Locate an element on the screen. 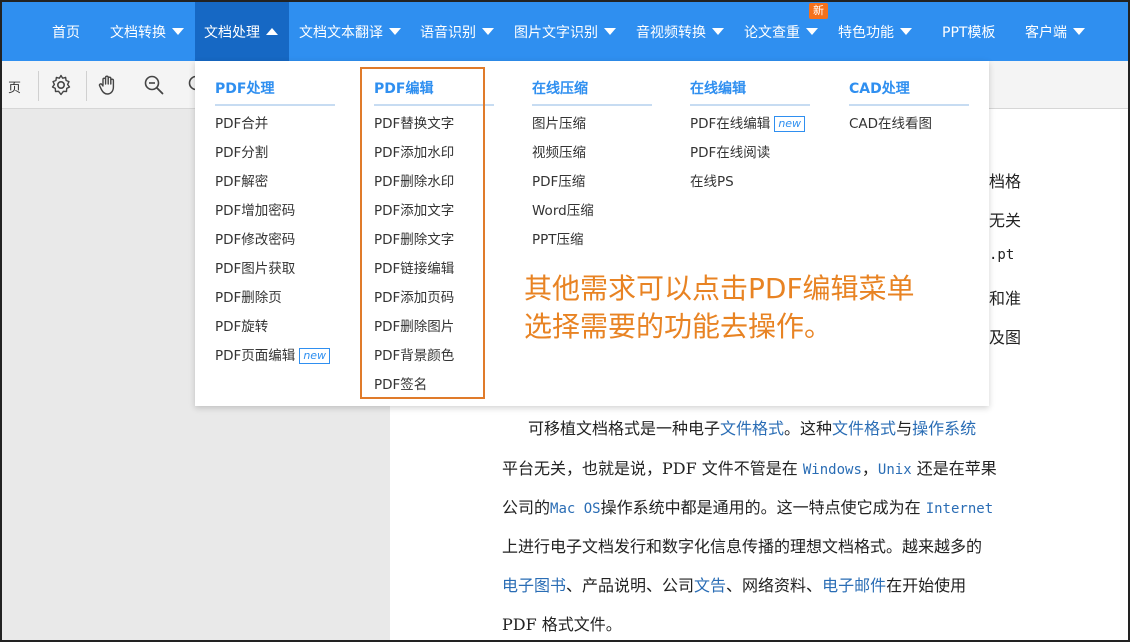  menu-item: PDF修改密码 is located at coordinates (255, 238).